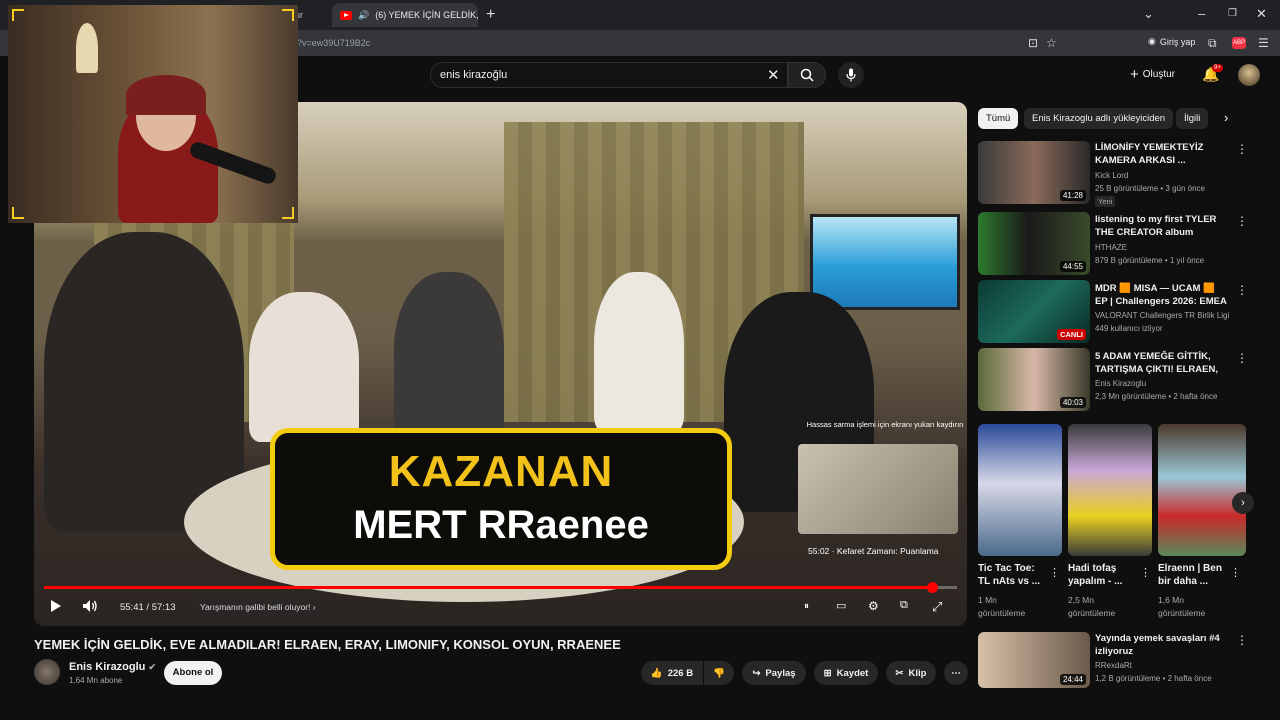 This screenshot has height=720, width=1280. I want to click on subscriber-count: 1,64 Mn abone, so click(96, 680).